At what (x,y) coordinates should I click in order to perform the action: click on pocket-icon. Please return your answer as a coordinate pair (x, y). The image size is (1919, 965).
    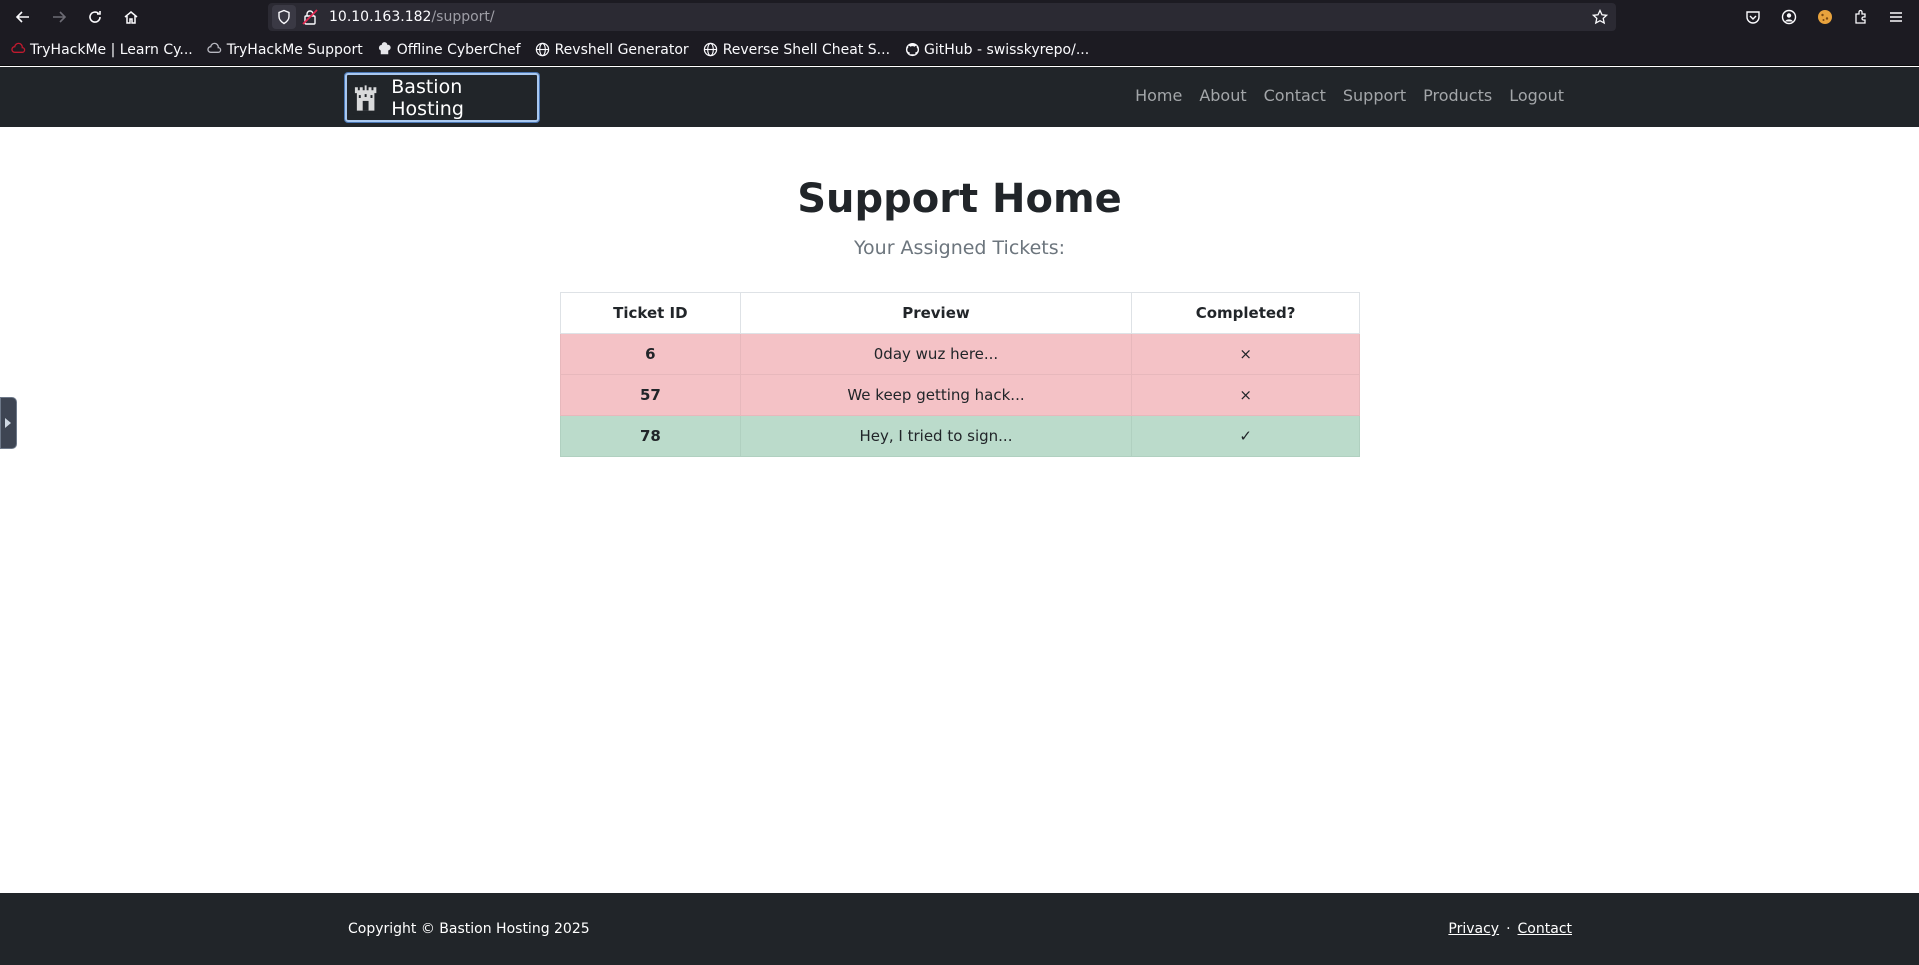
    Looking at the image, I should click on (1753, 17).